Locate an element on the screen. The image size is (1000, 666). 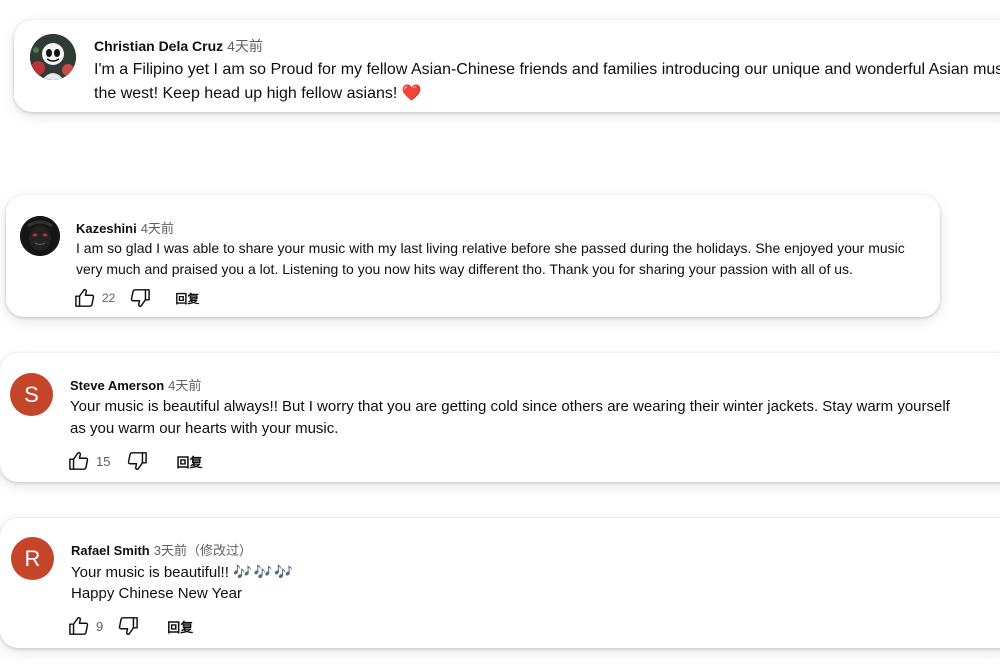
avatar-letter: S is located at coordinates (31, 394).